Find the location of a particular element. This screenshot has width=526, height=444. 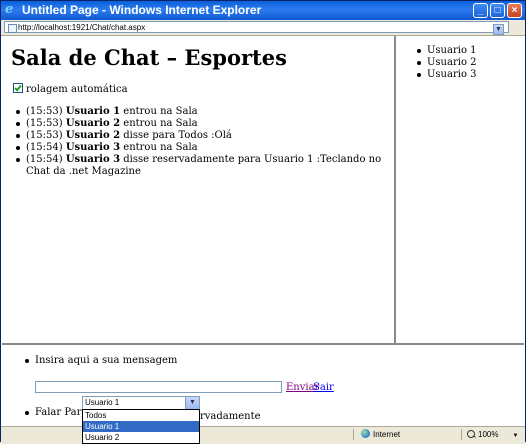

message-item: (15:53) Usuario 1 entrou na Sala is located at coordinates (201, 112).